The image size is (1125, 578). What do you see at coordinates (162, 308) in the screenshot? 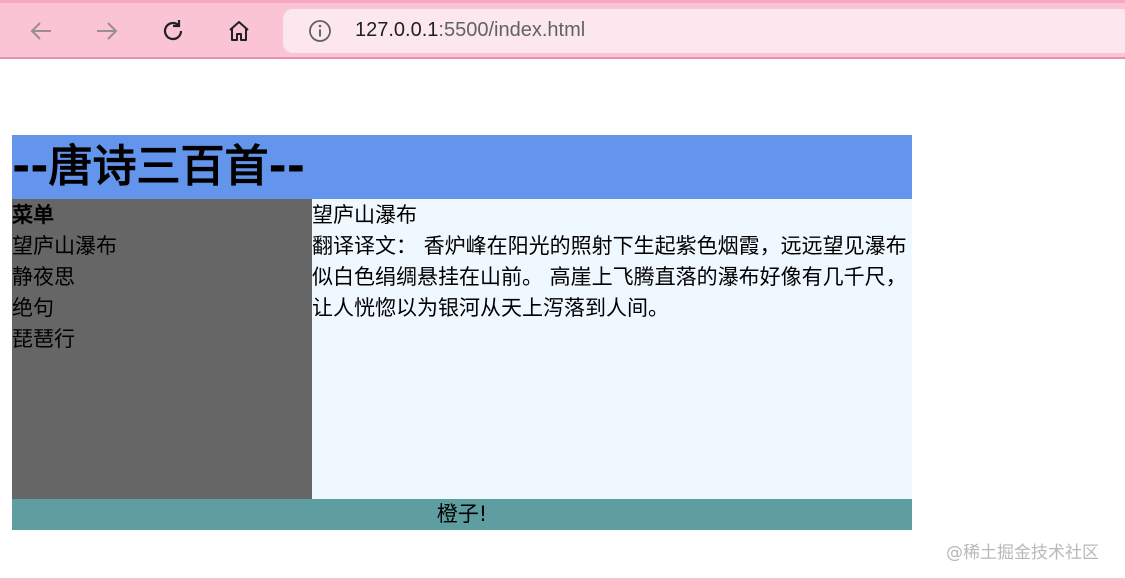
I see `menu-item-jueju: 绝句` at bounding box center [162, 308].